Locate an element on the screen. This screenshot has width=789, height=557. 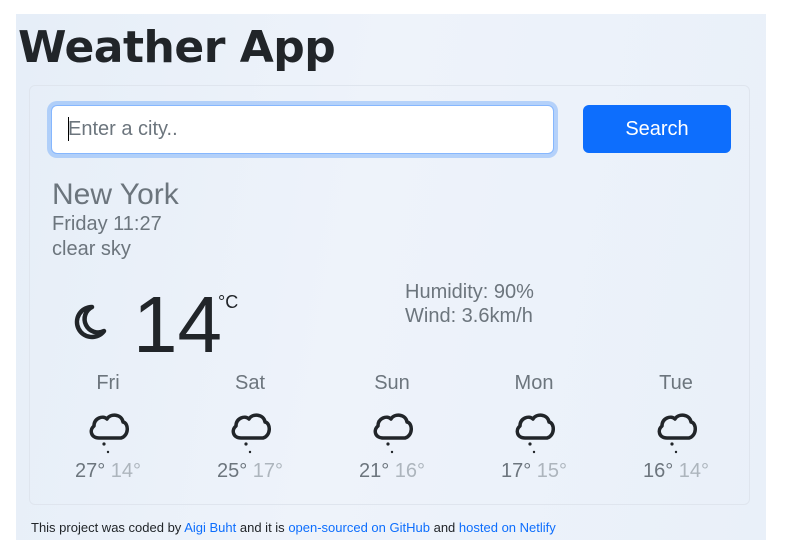
forecast-max-temp: 25° is located at coordinates (232, 471).